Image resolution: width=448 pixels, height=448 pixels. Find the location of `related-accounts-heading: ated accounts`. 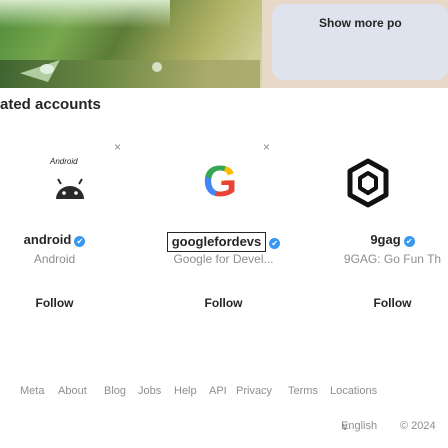

related-accounts-heading: ated accounts is located at coordinates (50, 104).